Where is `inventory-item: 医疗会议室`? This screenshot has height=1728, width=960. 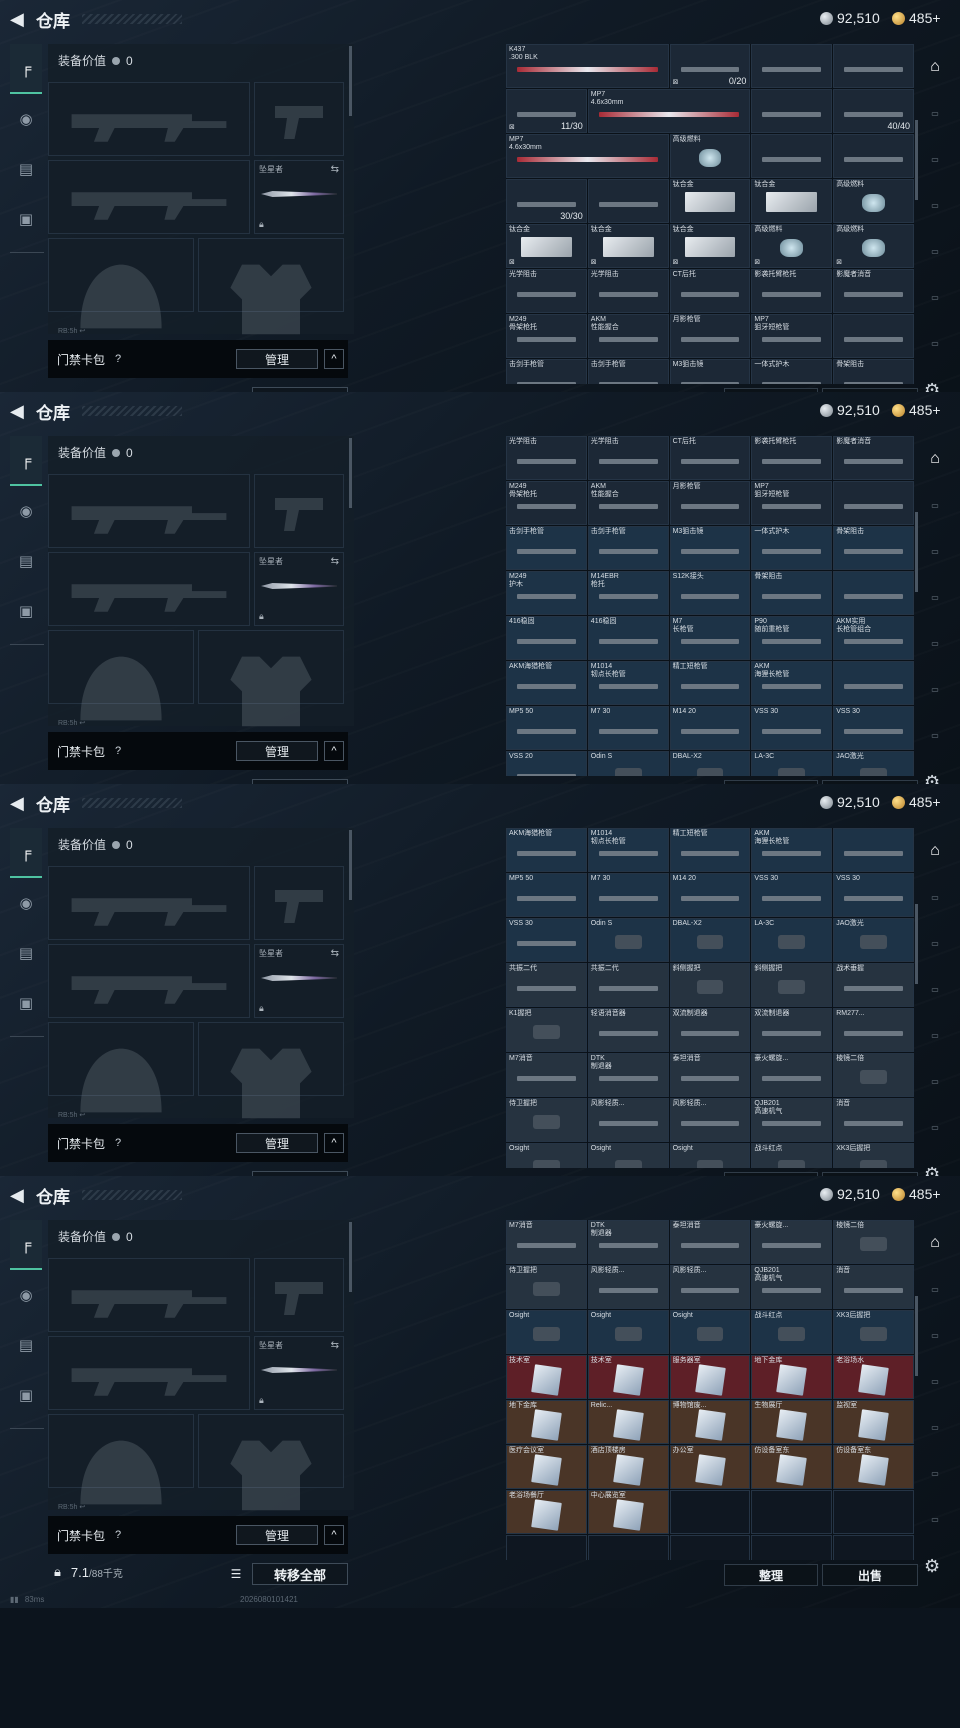 inventory-item: 医疗会议室 is located at coordinates (546, 1467).